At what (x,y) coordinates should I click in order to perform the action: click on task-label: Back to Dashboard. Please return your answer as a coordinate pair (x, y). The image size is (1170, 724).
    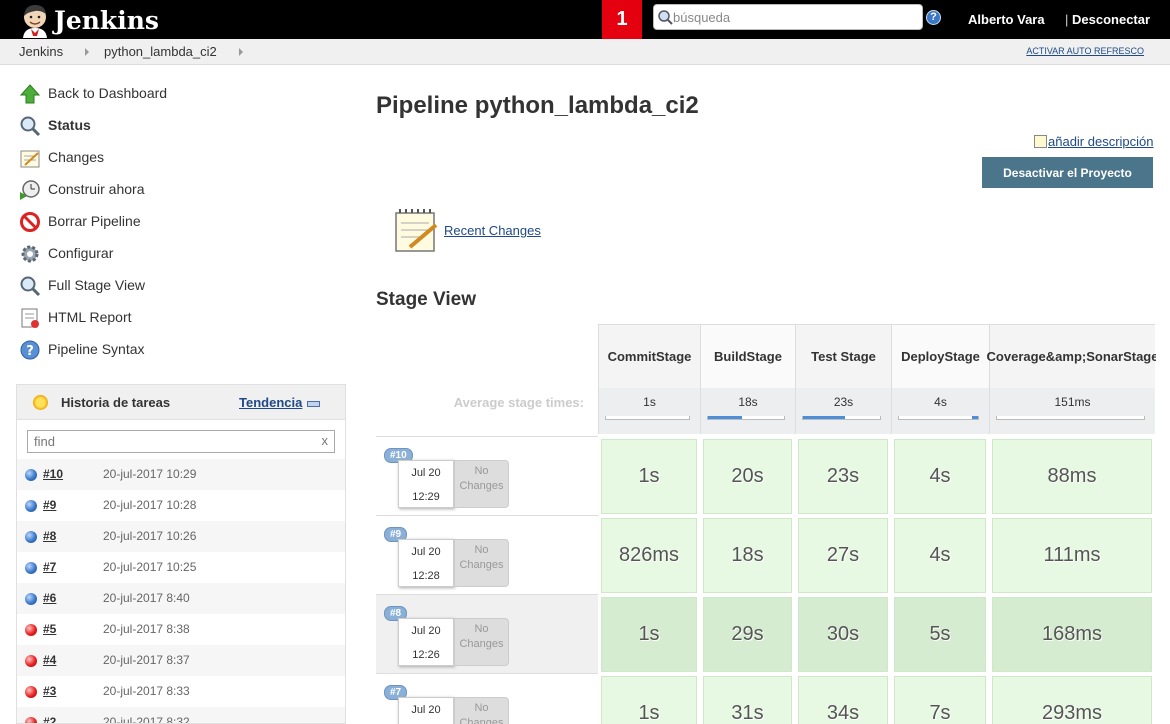
    Looking at the image, I should click on (107, 93).